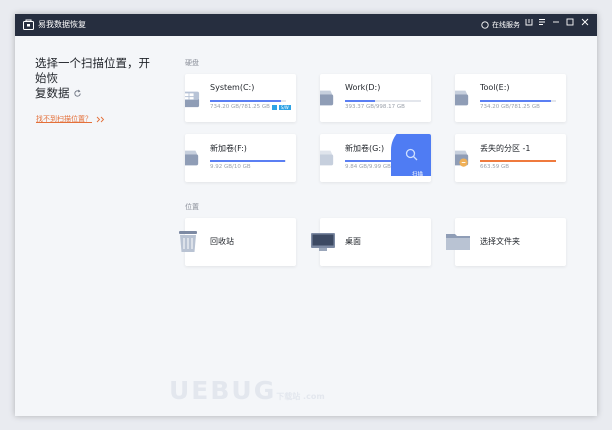  Describe the element at coordinates (284, 107) in the screenshot. I see `system-badge: S/W` at that location.